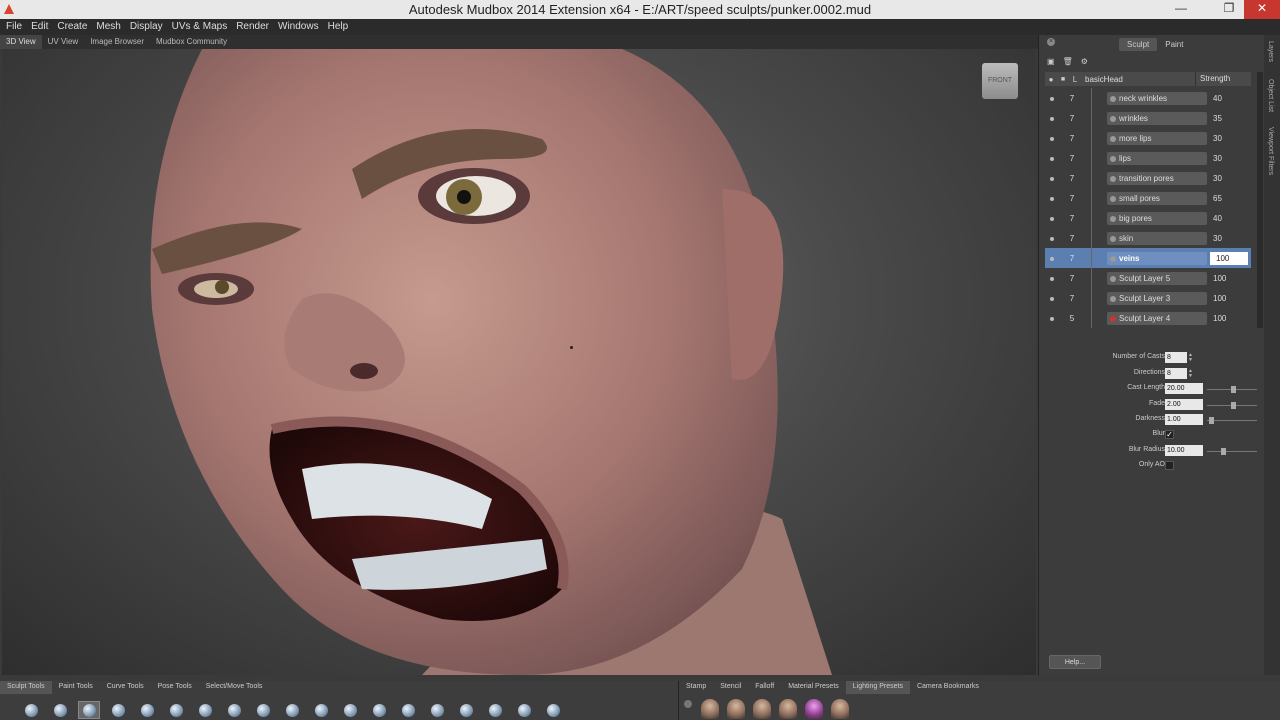  I want to click on menu-edit: Edit, so click(40, 27).